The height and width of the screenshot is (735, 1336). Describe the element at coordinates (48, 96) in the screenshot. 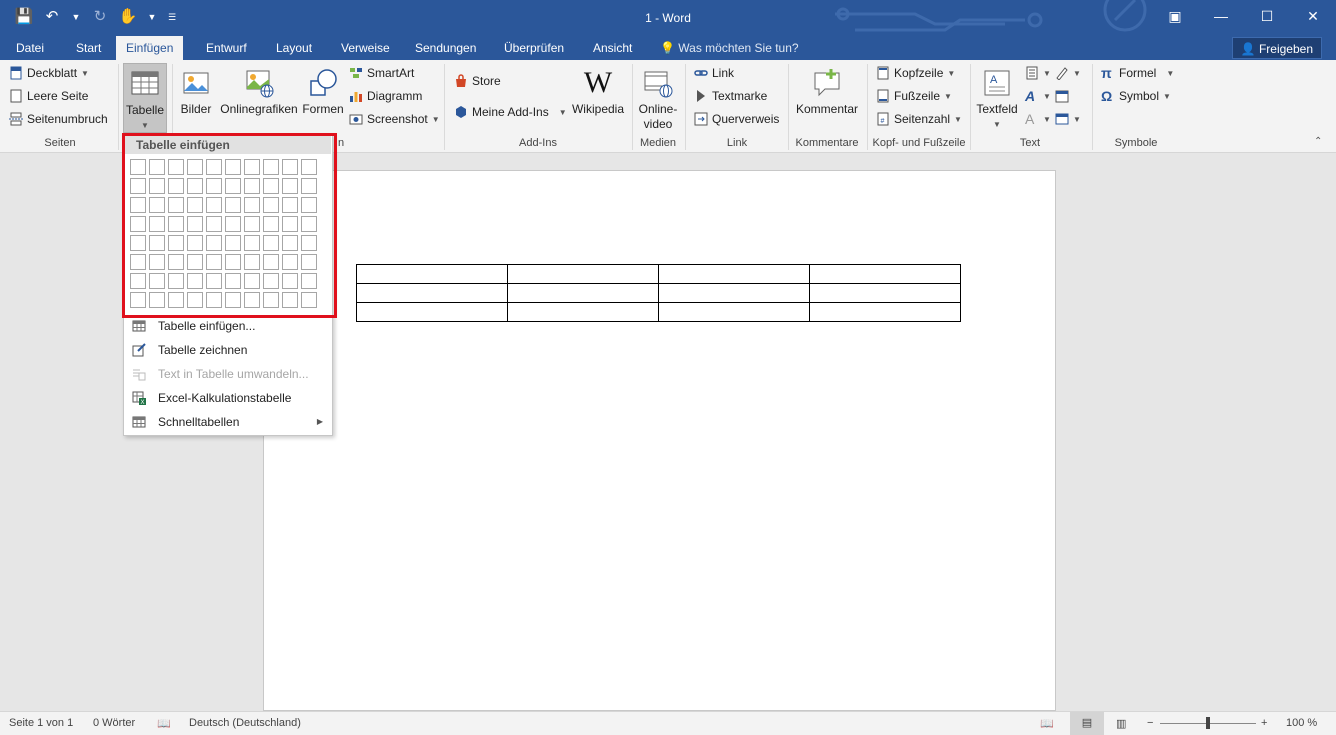

I see `leere-seite-button: Leere Seite` at that location.